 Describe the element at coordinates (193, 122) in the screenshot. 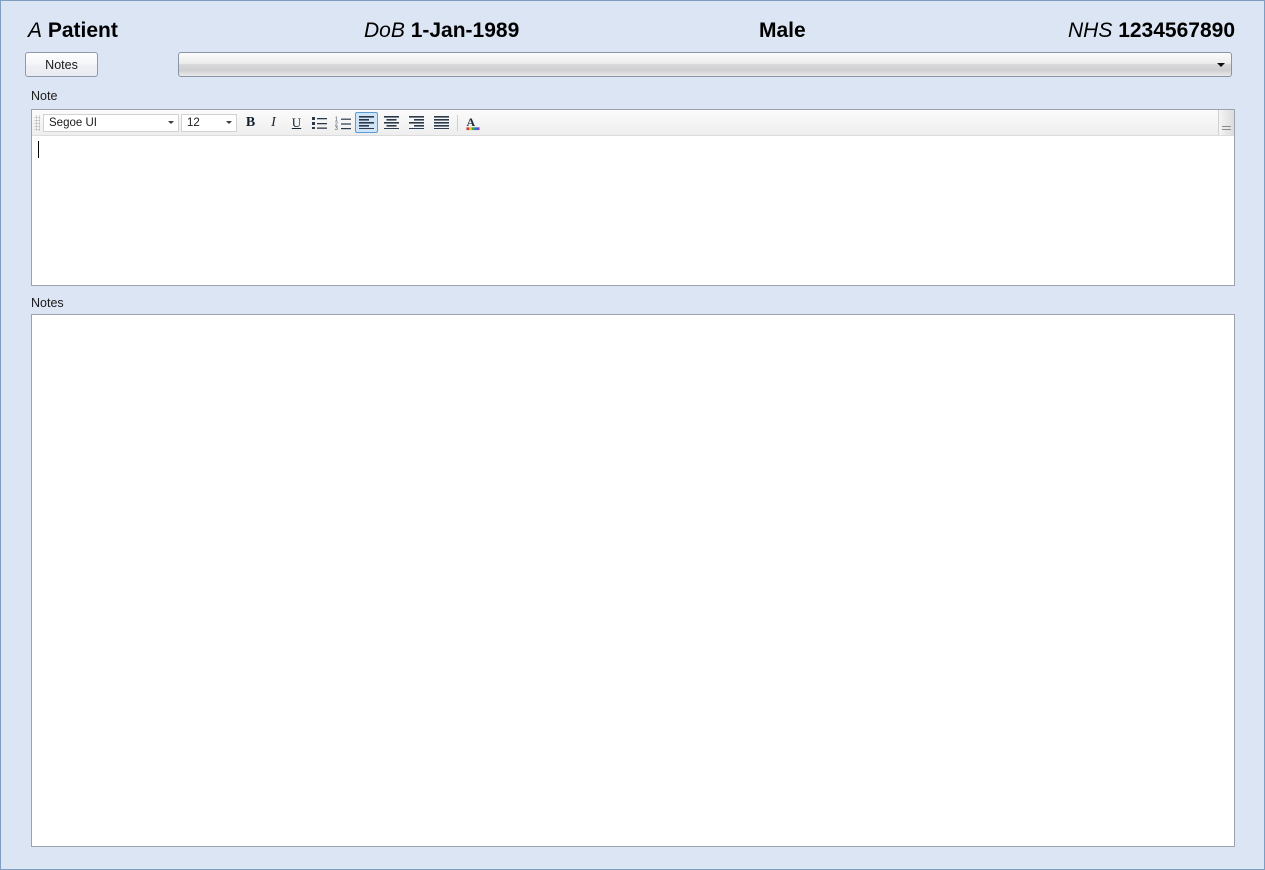

I see `font-size-value: 12` at that location.